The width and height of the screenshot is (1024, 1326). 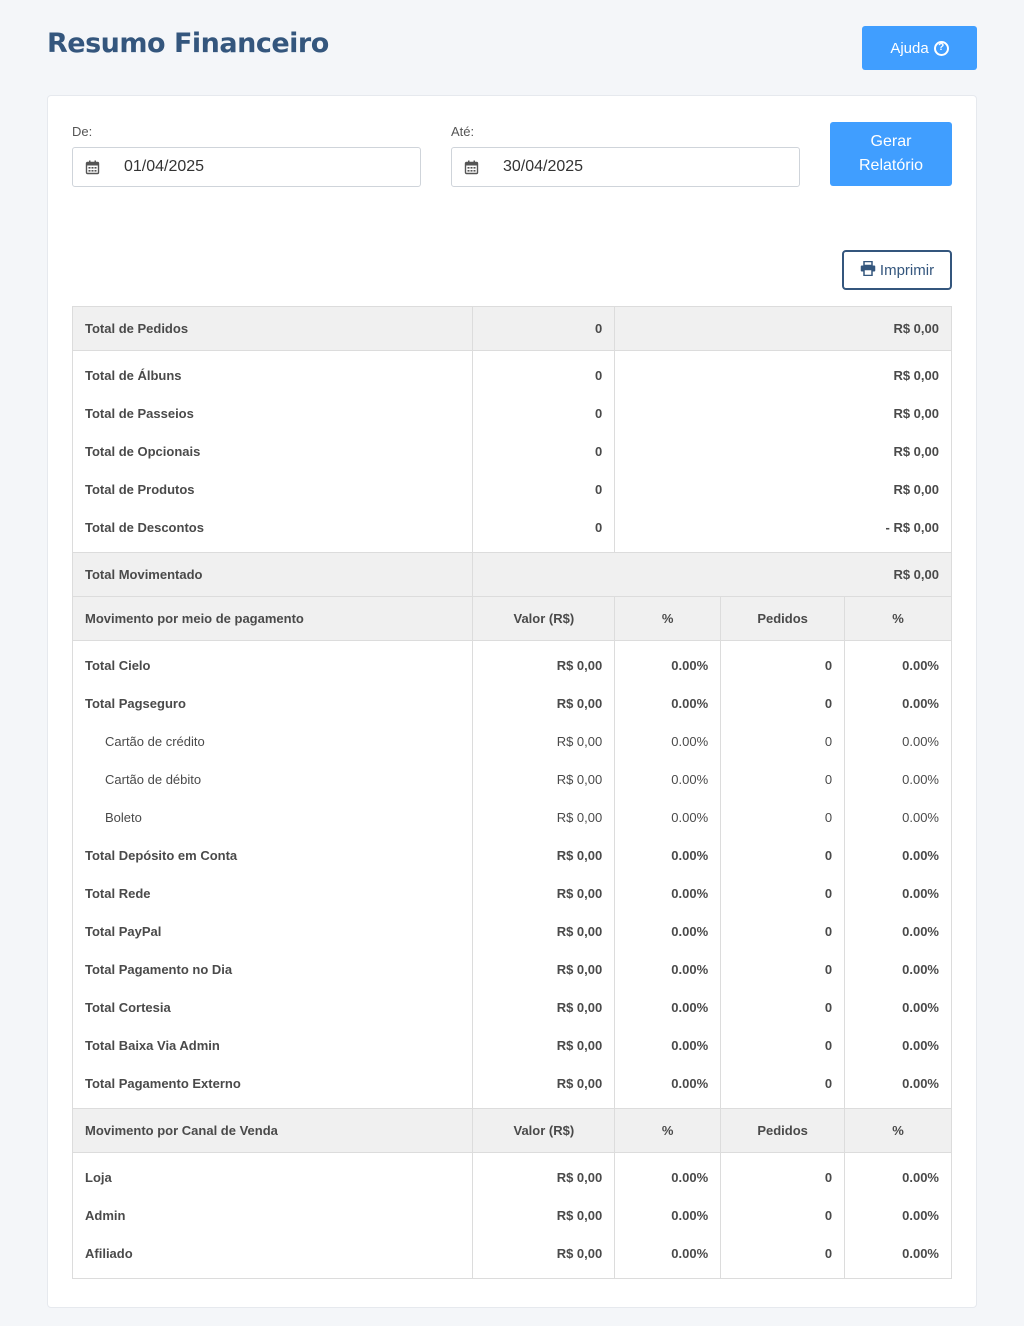 What do you see at coordinates (128, 1007) in the screenshot?
I see `row-label: Total Cortesia` at bounding box center [128, 1007].